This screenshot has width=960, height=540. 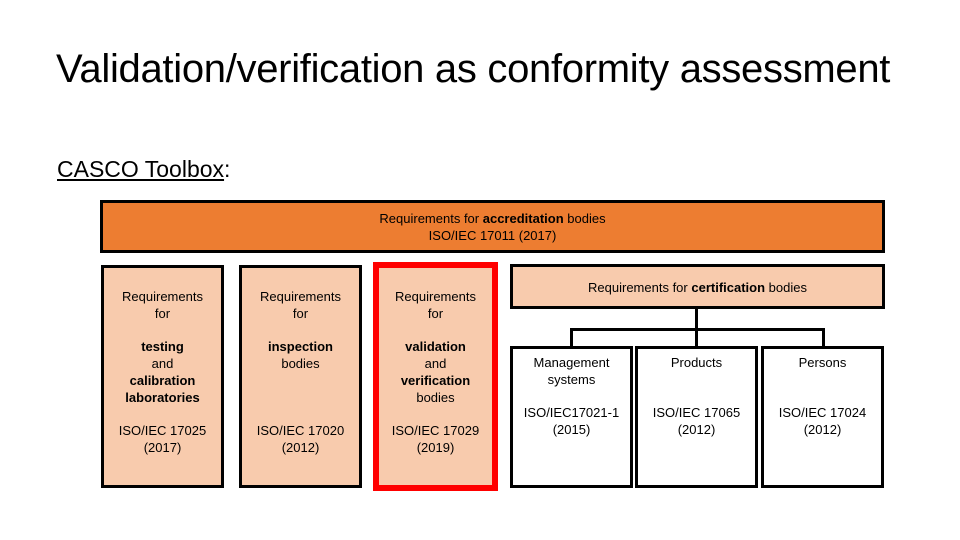 I want to click on scheme-label: Products, so click(x=696, y=362).